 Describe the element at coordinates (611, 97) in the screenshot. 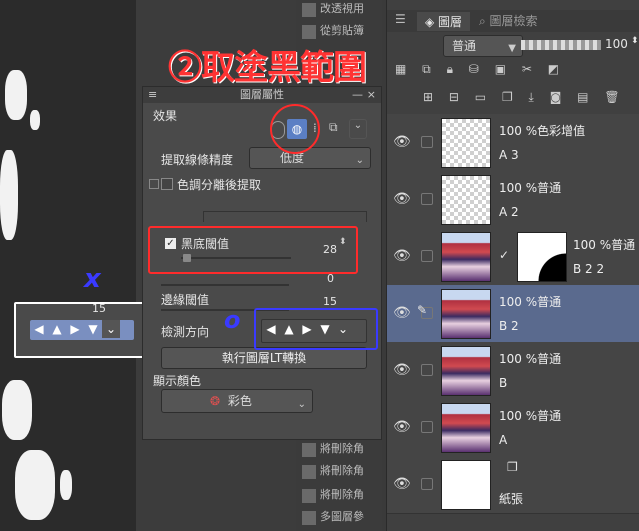

I see `delete-layer-icon: 🗑︎` at that location.